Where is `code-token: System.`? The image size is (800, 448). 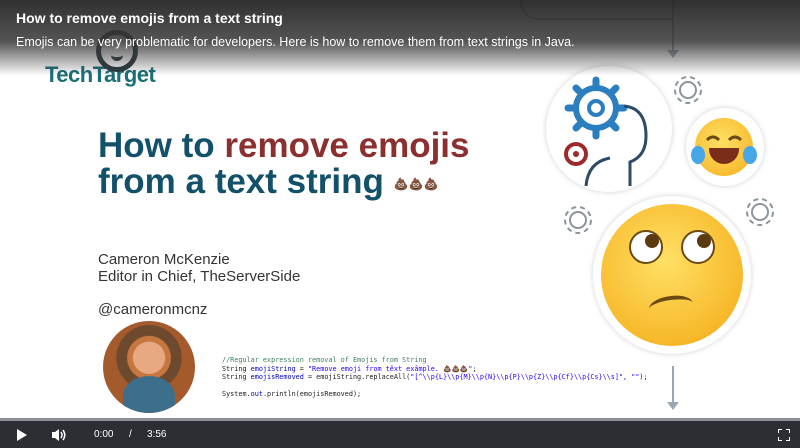
code-token: System. is located at coordinates (236, 394).